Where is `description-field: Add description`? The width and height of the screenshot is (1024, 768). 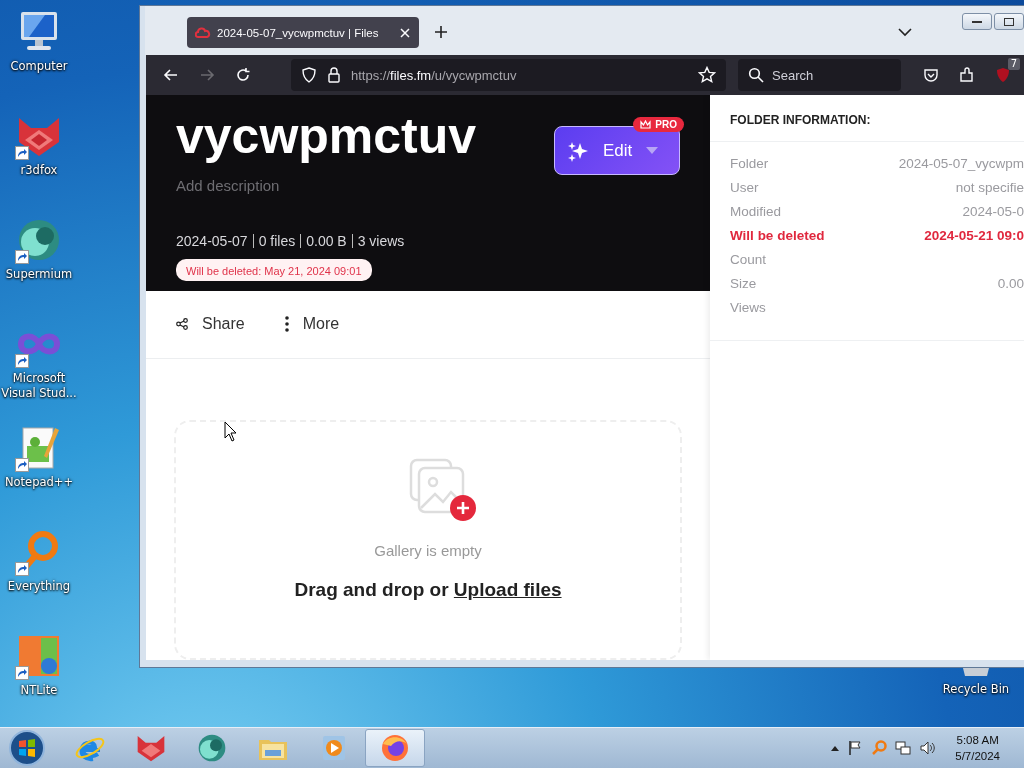
description-field: Add description is located at coordinates (228, 185).